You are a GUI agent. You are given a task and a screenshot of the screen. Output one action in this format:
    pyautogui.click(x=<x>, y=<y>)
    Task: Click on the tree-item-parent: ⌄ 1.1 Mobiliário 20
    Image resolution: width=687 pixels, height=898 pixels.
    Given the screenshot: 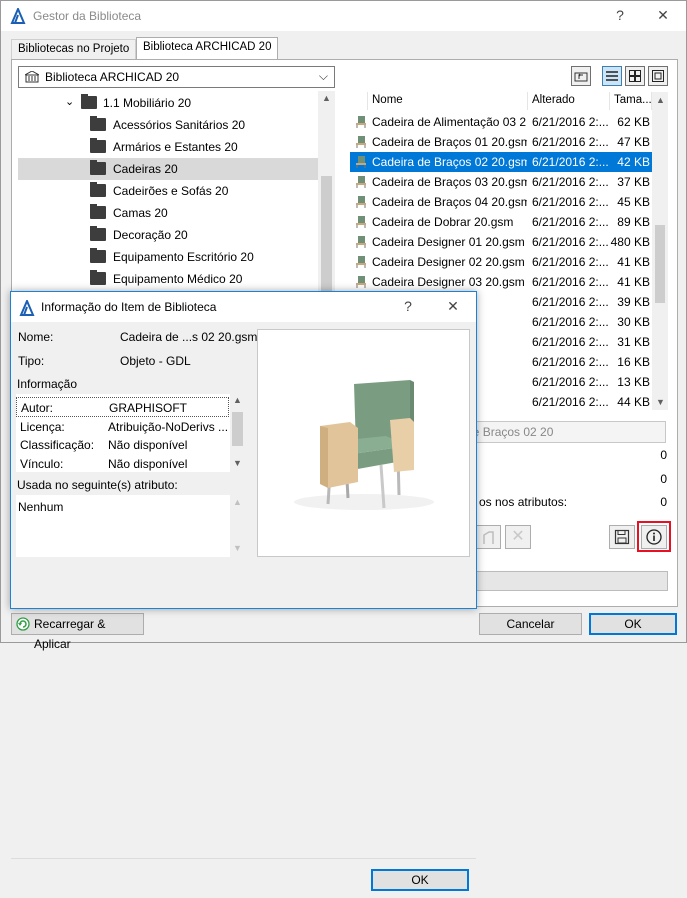 What is the action you would take?
    pyautogui.click(x=168, y=103)
    